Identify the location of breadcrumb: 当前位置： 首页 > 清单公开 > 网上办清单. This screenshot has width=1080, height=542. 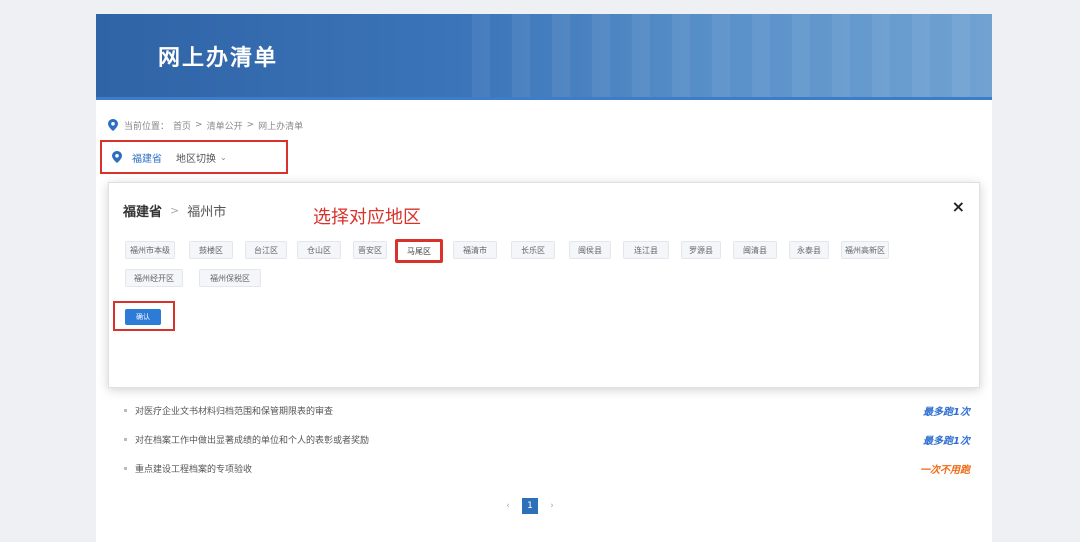
(207, 125).